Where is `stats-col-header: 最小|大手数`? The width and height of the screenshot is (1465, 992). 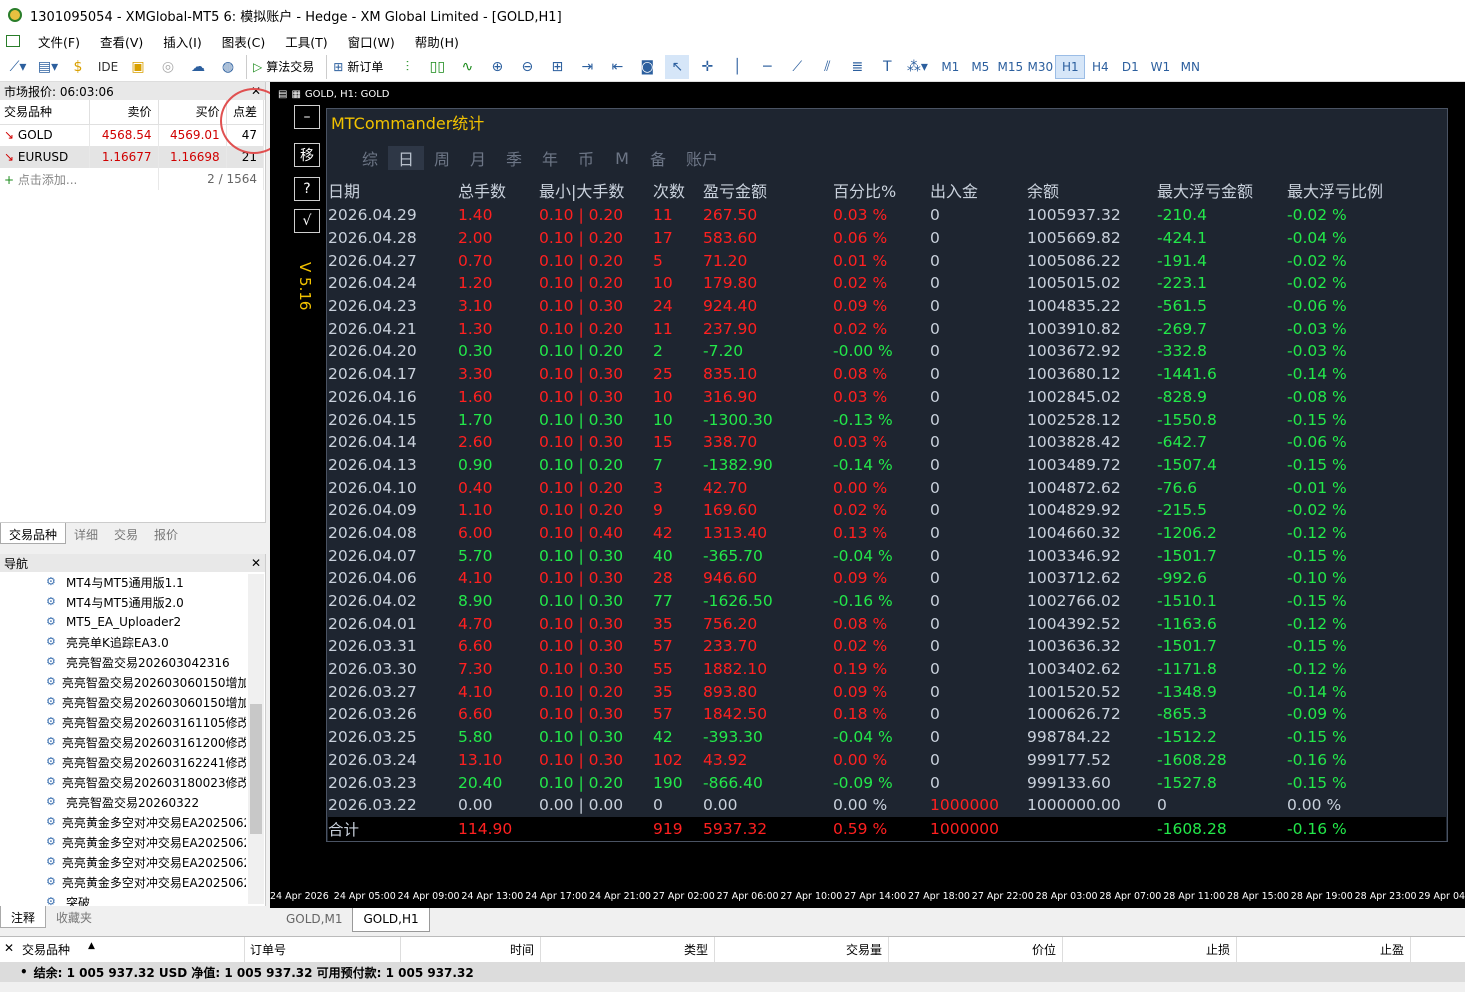
stats-col-header: 最小|大手数 is located at coordinates (596, 190).